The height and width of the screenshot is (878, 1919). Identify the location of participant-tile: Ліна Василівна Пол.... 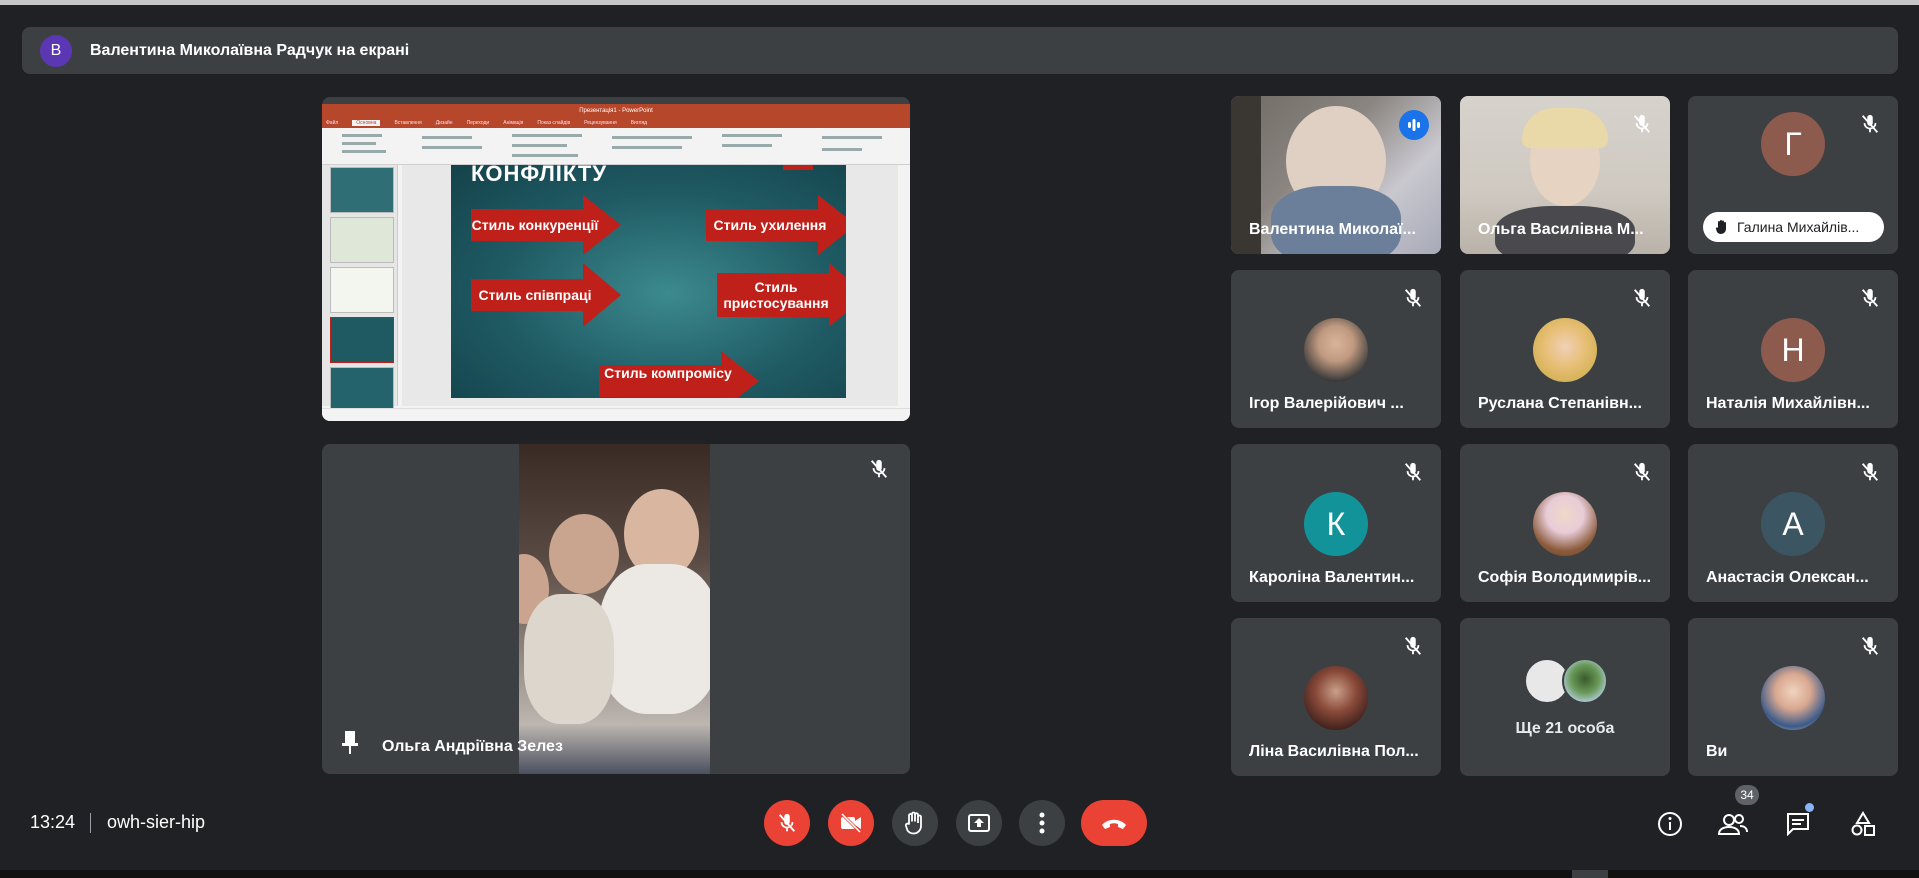
(1336, 697).